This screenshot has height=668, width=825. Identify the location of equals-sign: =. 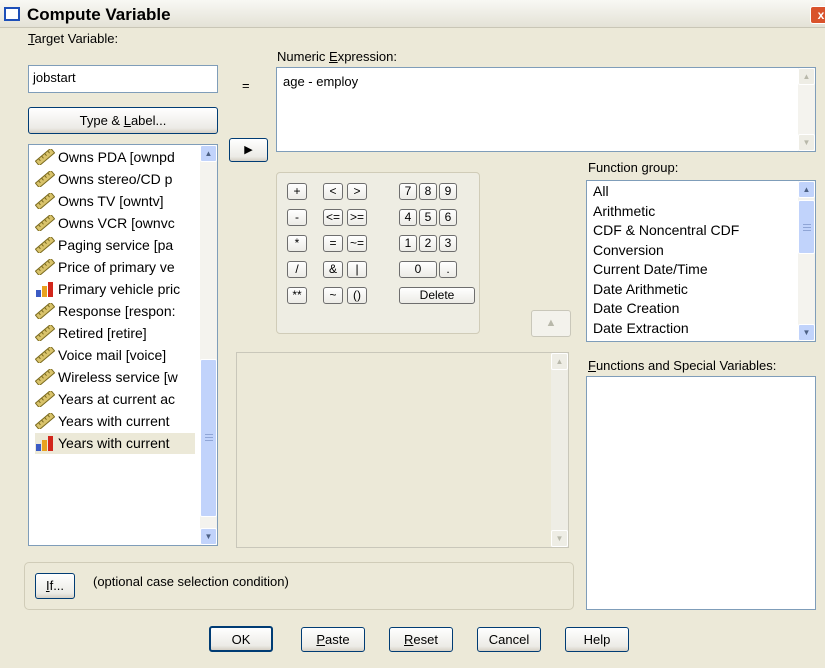
(246, 85).